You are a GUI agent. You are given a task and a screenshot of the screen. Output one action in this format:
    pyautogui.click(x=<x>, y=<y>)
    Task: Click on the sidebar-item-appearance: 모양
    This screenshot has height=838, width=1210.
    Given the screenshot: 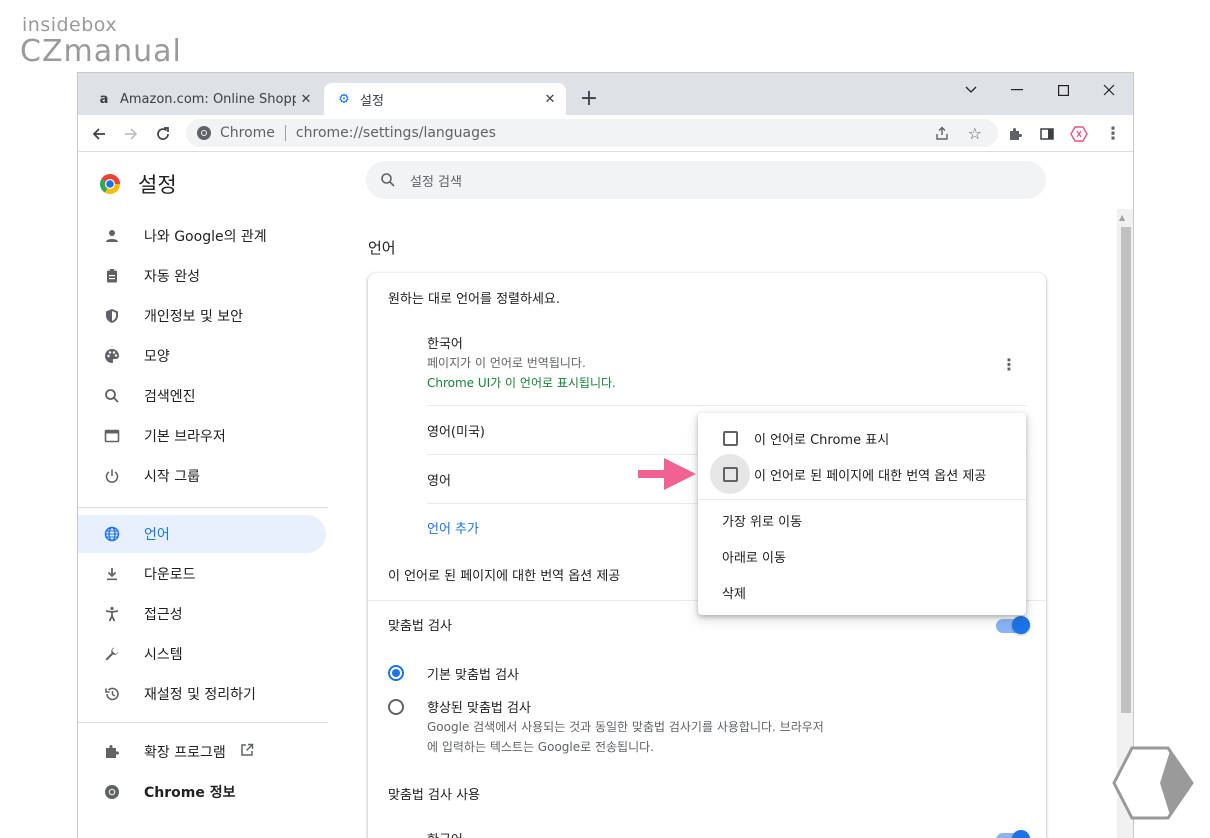 What is the action you would take?
    pyautogui.click(x=202, y=356)
    